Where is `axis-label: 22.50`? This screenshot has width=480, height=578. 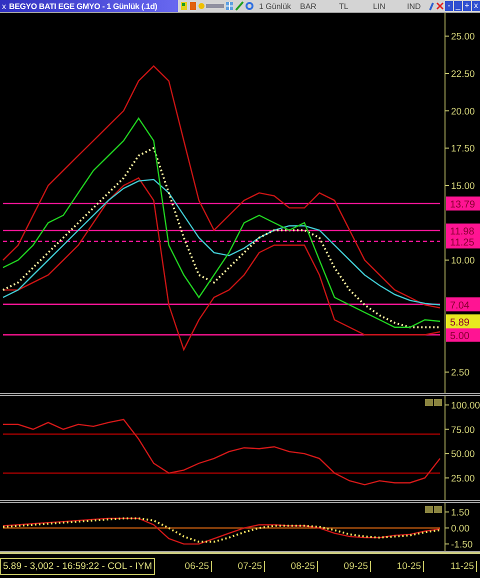
axis-label: 22.50 is located at coordinates (459, 74).